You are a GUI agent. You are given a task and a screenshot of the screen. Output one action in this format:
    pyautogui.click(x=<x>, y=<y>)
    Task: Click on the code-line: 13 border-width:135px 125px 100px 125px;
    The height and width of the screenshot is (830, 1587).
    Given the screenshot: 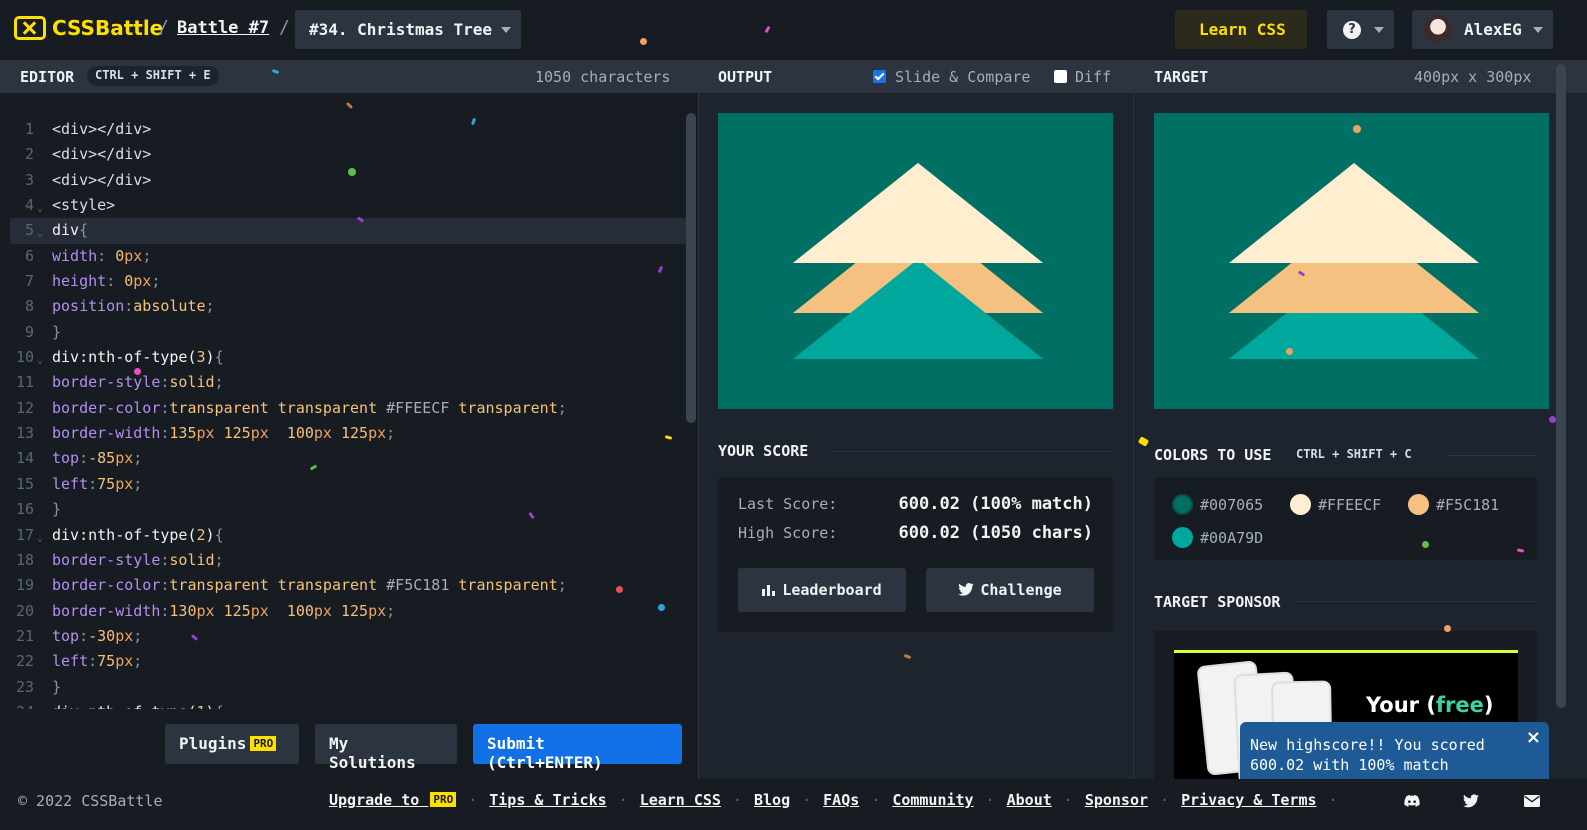 What is the action you would take?
    pyautogui.click(x=348, y=433)
    